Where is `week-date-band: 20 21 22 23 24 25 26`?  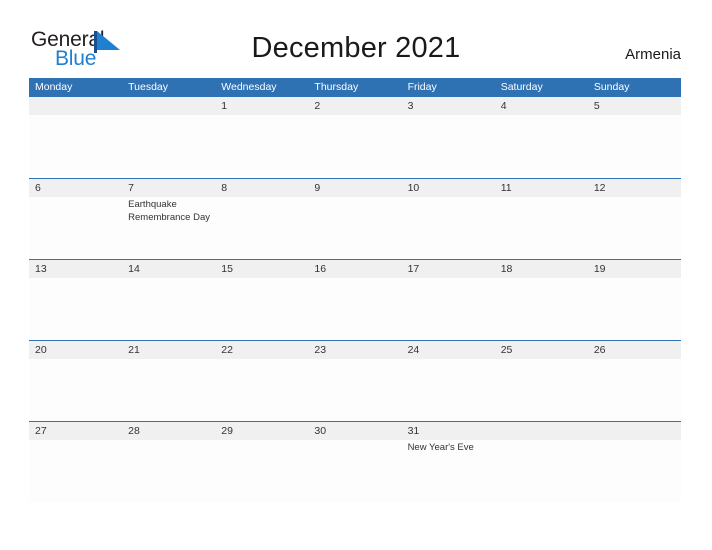 week-date-band: 20 21 22 23 24 25 26 is located at coordinates (355, 350).